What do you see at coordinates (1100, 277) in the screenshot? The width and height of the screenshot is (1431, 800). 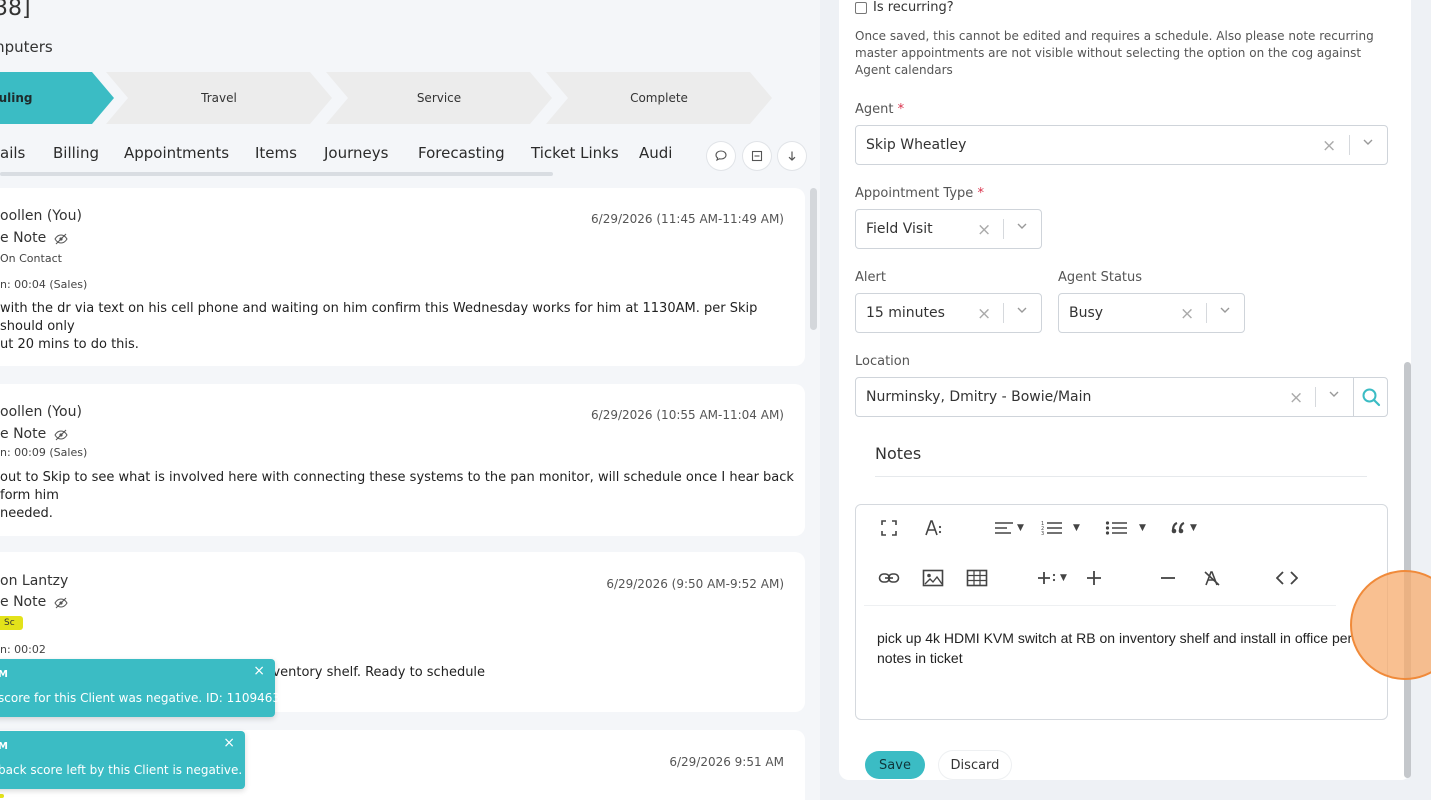 I see `agent-status-label: Agent Status` at bounding box center [1100, 277].